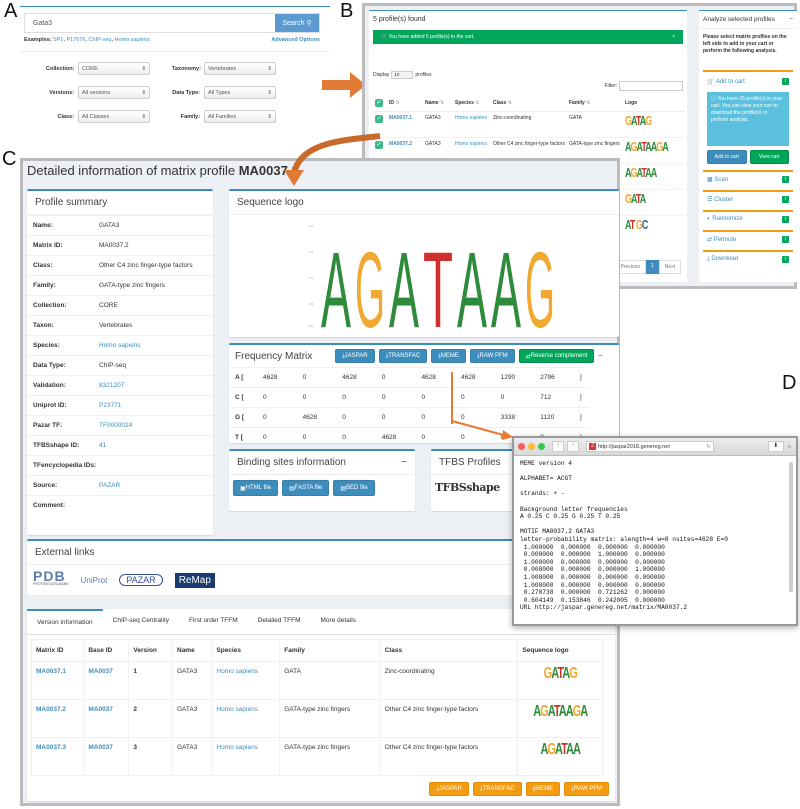 Image resolution: width=800 pixels, height=809 pixels. I want to click on tool-randomize: ◐ Randomize i, so click(748, 218).